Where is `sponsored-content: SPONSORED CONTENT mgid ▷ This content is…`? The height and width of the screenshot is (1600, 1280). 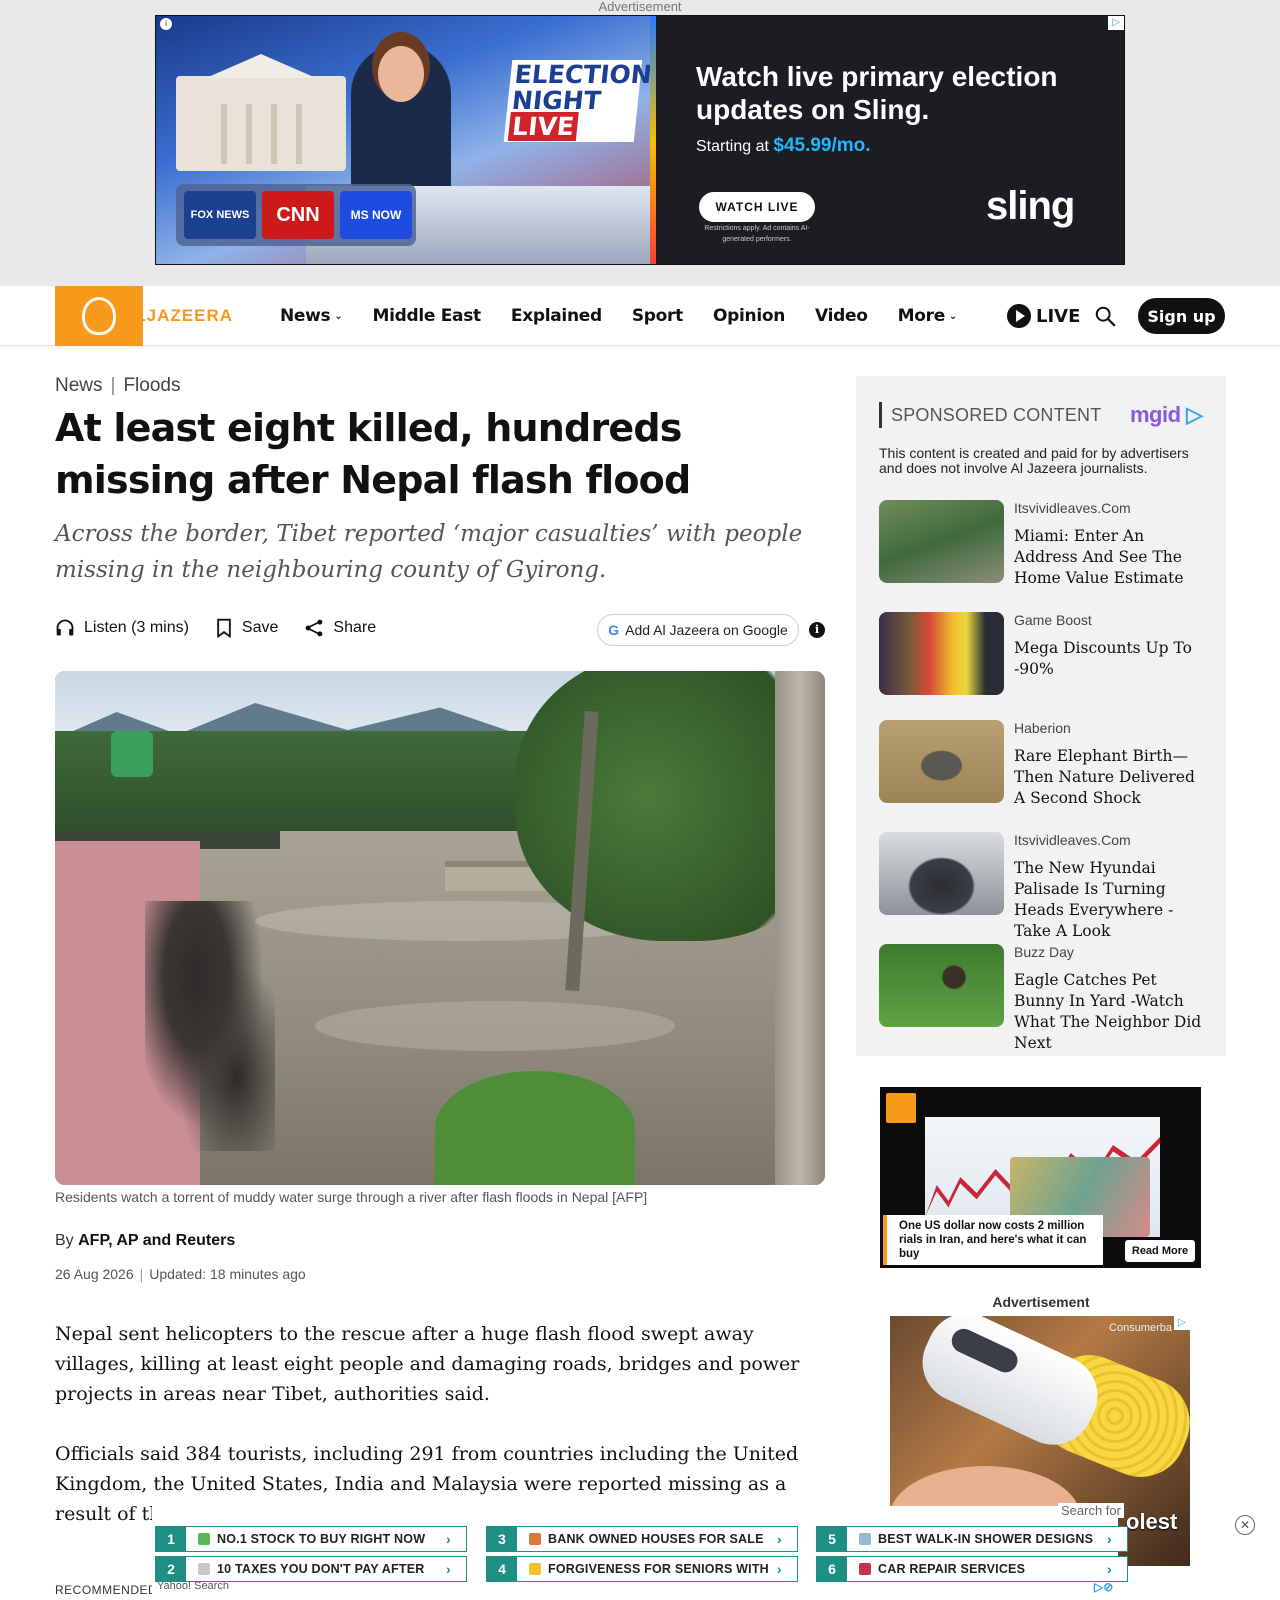 sponsored-content: SPONSORED CONTENT mgid ▷ This content is… is located at coordinates (1041, 716).